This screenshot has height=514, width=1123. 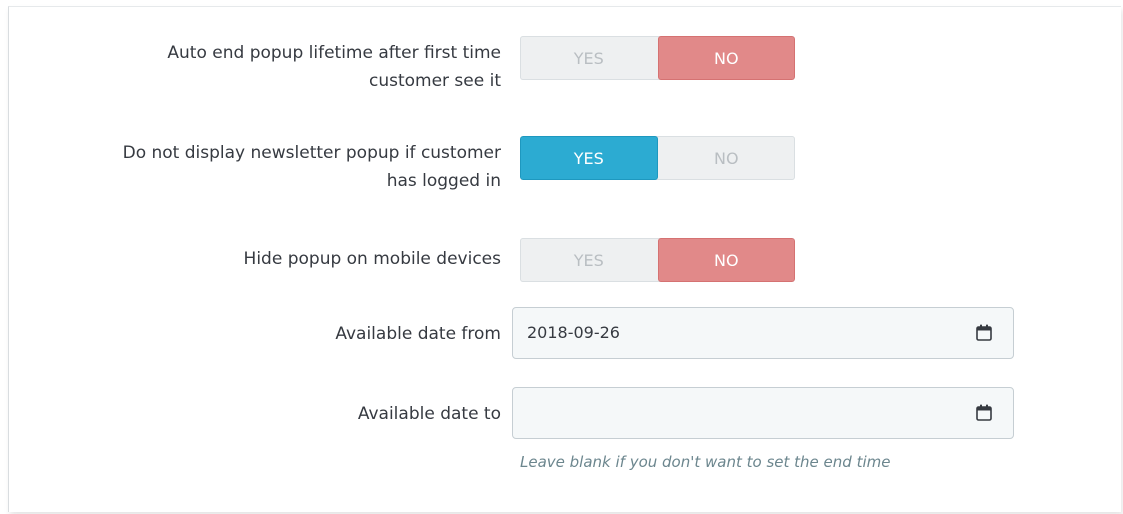 I want to click on date-from-input: 2018-09-26, so click(x=763, y=333).